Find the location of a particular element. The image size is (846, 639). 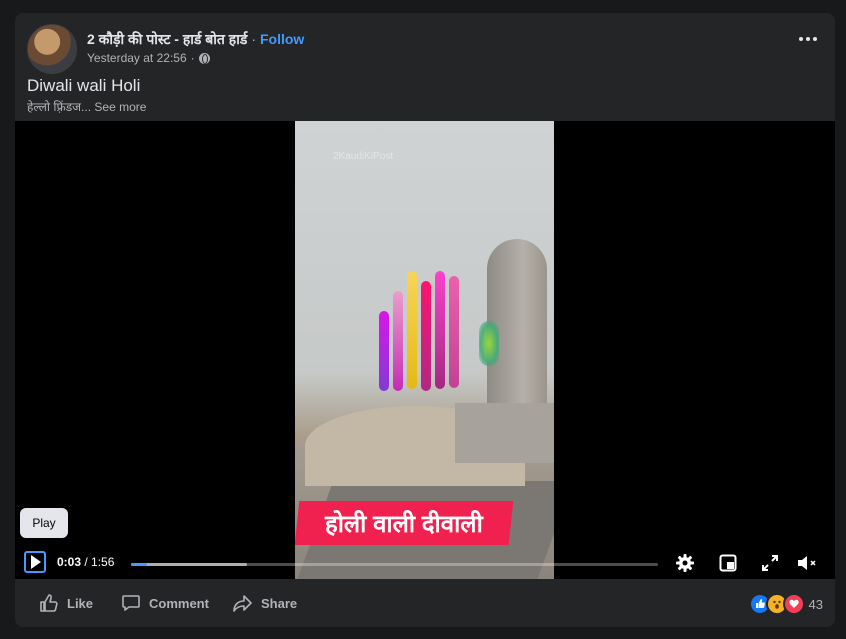

share-button: Share is located at coordinates (265, 603).